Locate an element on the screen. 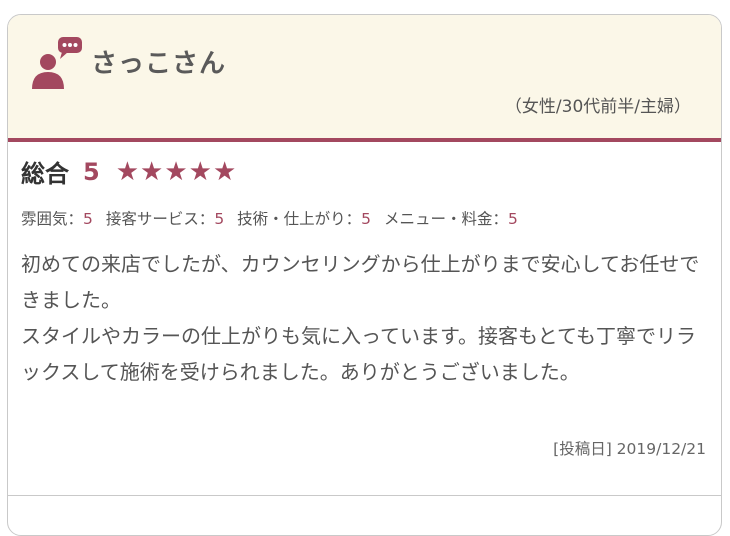 The height and width of the screenshot is (536, 730). overall-rating: 総合 5 ★ ★ ★ ★ ★ is located at coordinates (128, 171).